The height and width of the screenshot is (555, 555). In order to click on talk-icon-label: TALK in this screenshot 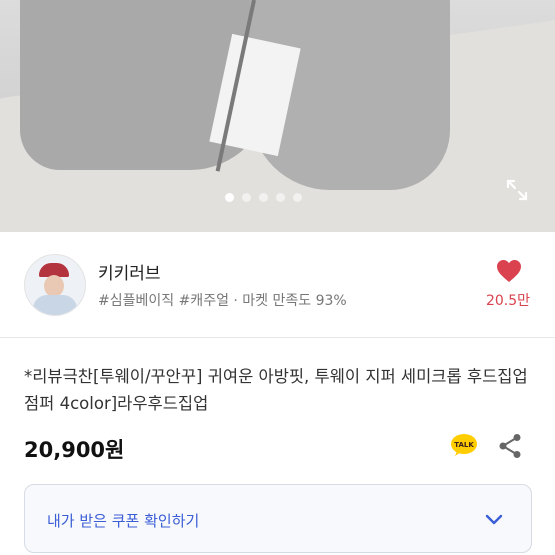, I will do `click(464, 445)`.